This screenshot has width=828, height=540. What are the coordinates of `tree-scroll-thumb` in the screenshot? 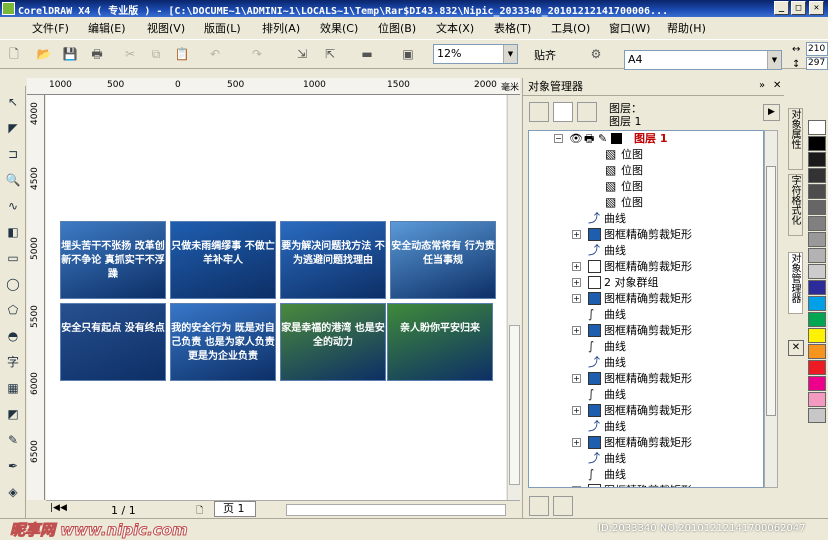 It's located at (771, 291).